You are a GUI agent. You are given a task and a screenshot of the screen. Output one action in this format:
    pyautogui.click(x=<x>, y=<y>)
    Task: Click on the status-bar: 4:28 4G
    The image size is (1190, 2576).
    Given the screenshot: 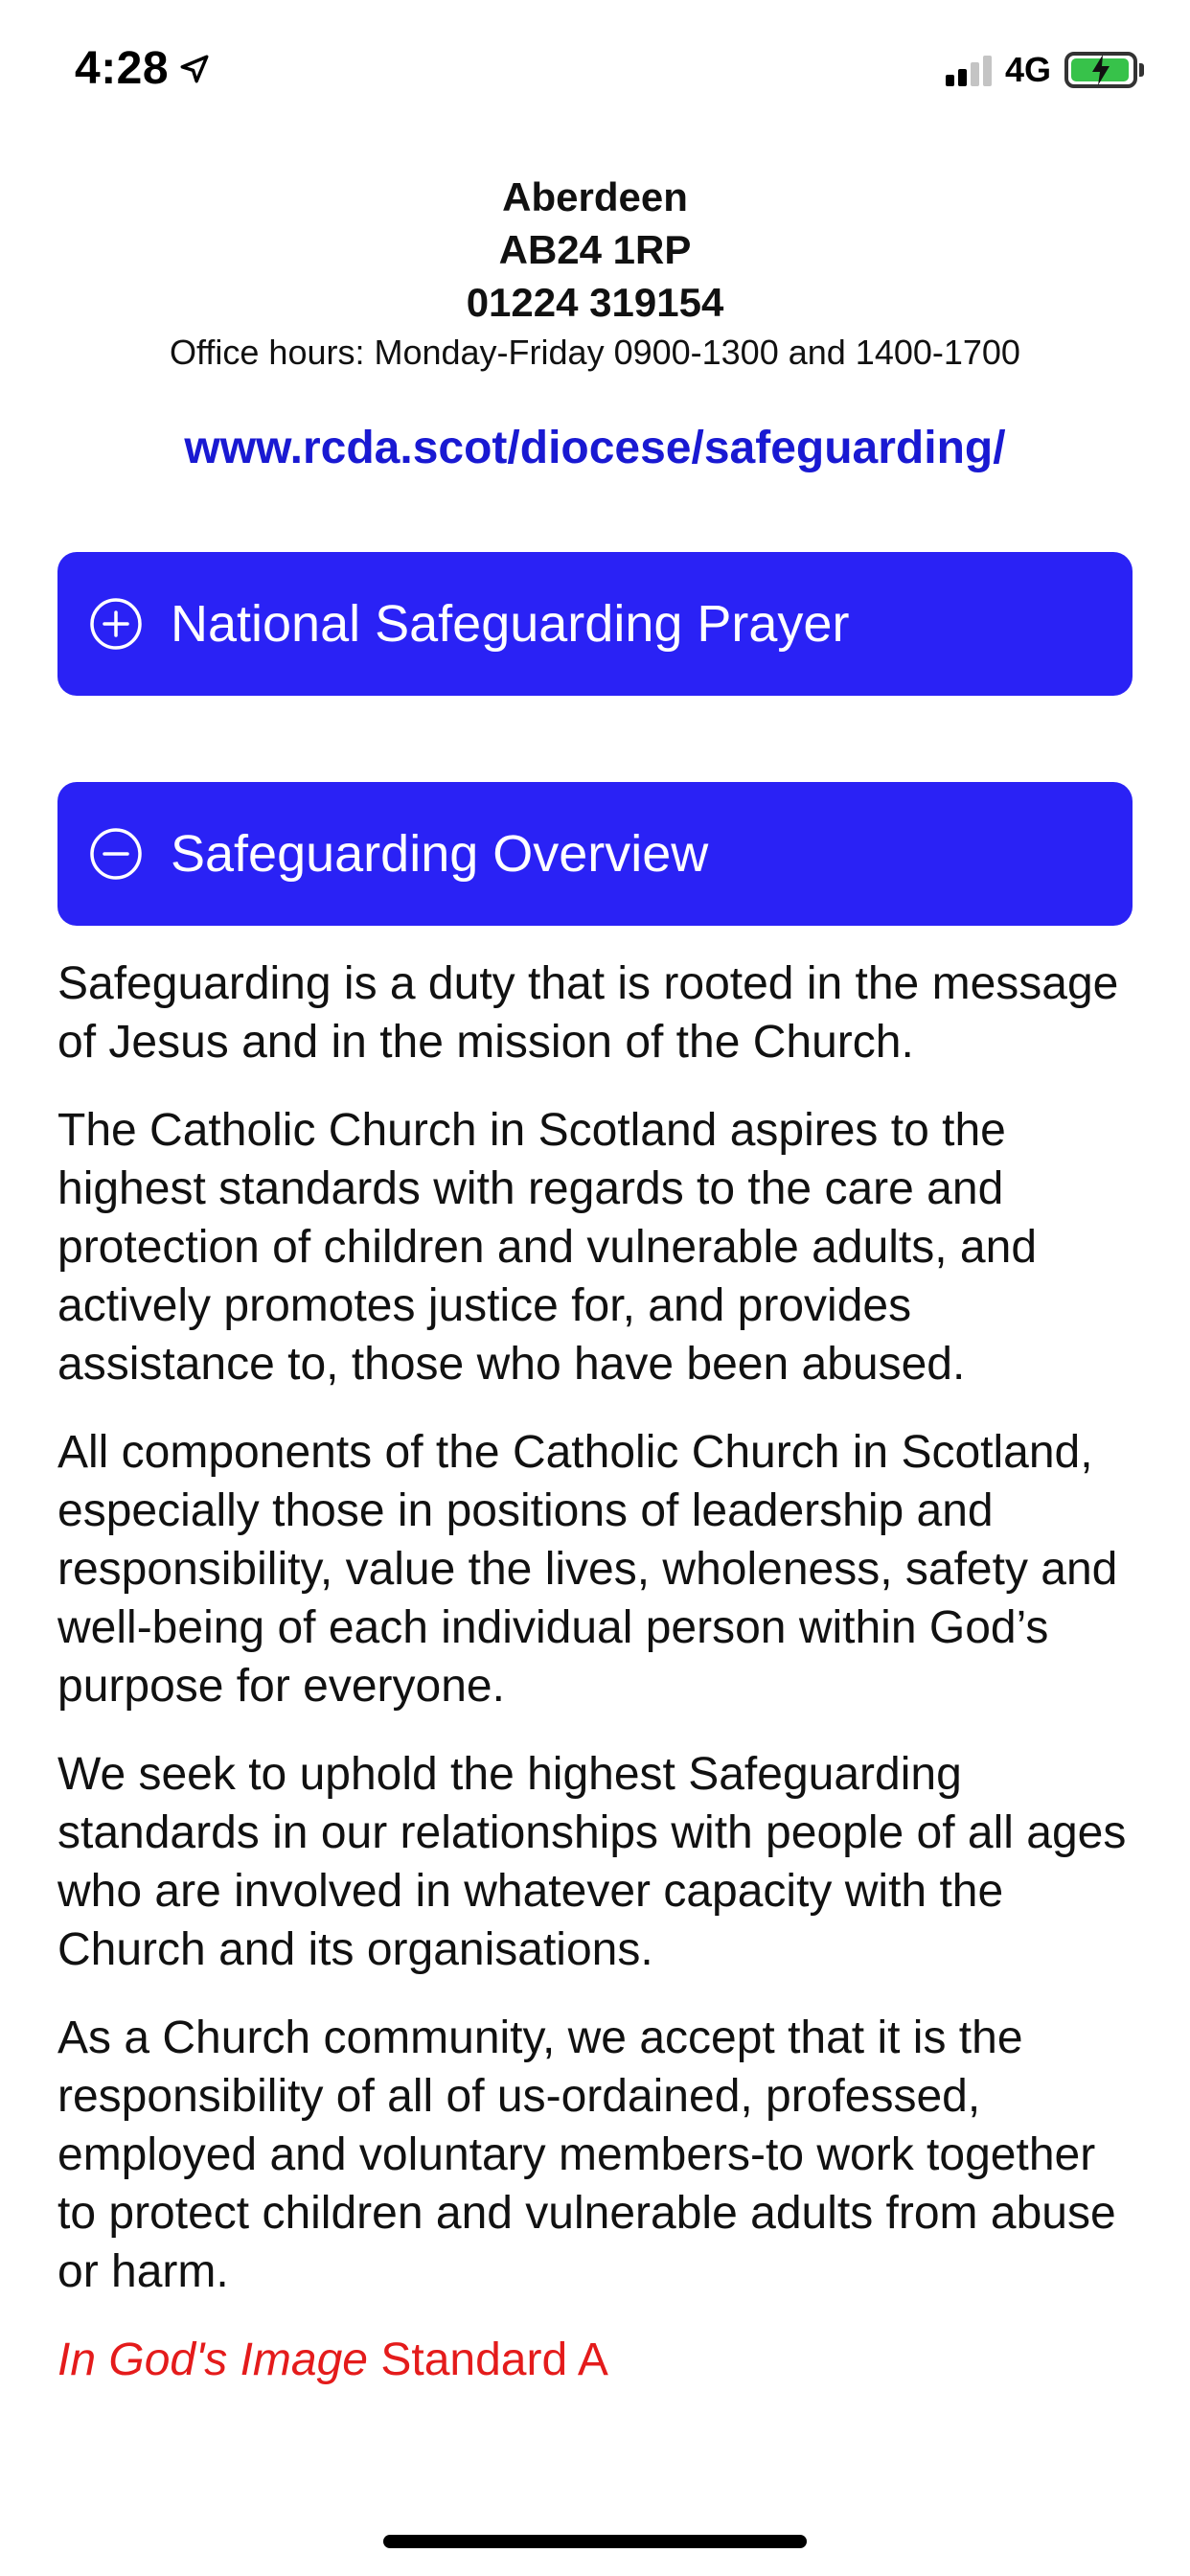 What is the action you would take?
    pyautogui.click(x=595, y=72)
    